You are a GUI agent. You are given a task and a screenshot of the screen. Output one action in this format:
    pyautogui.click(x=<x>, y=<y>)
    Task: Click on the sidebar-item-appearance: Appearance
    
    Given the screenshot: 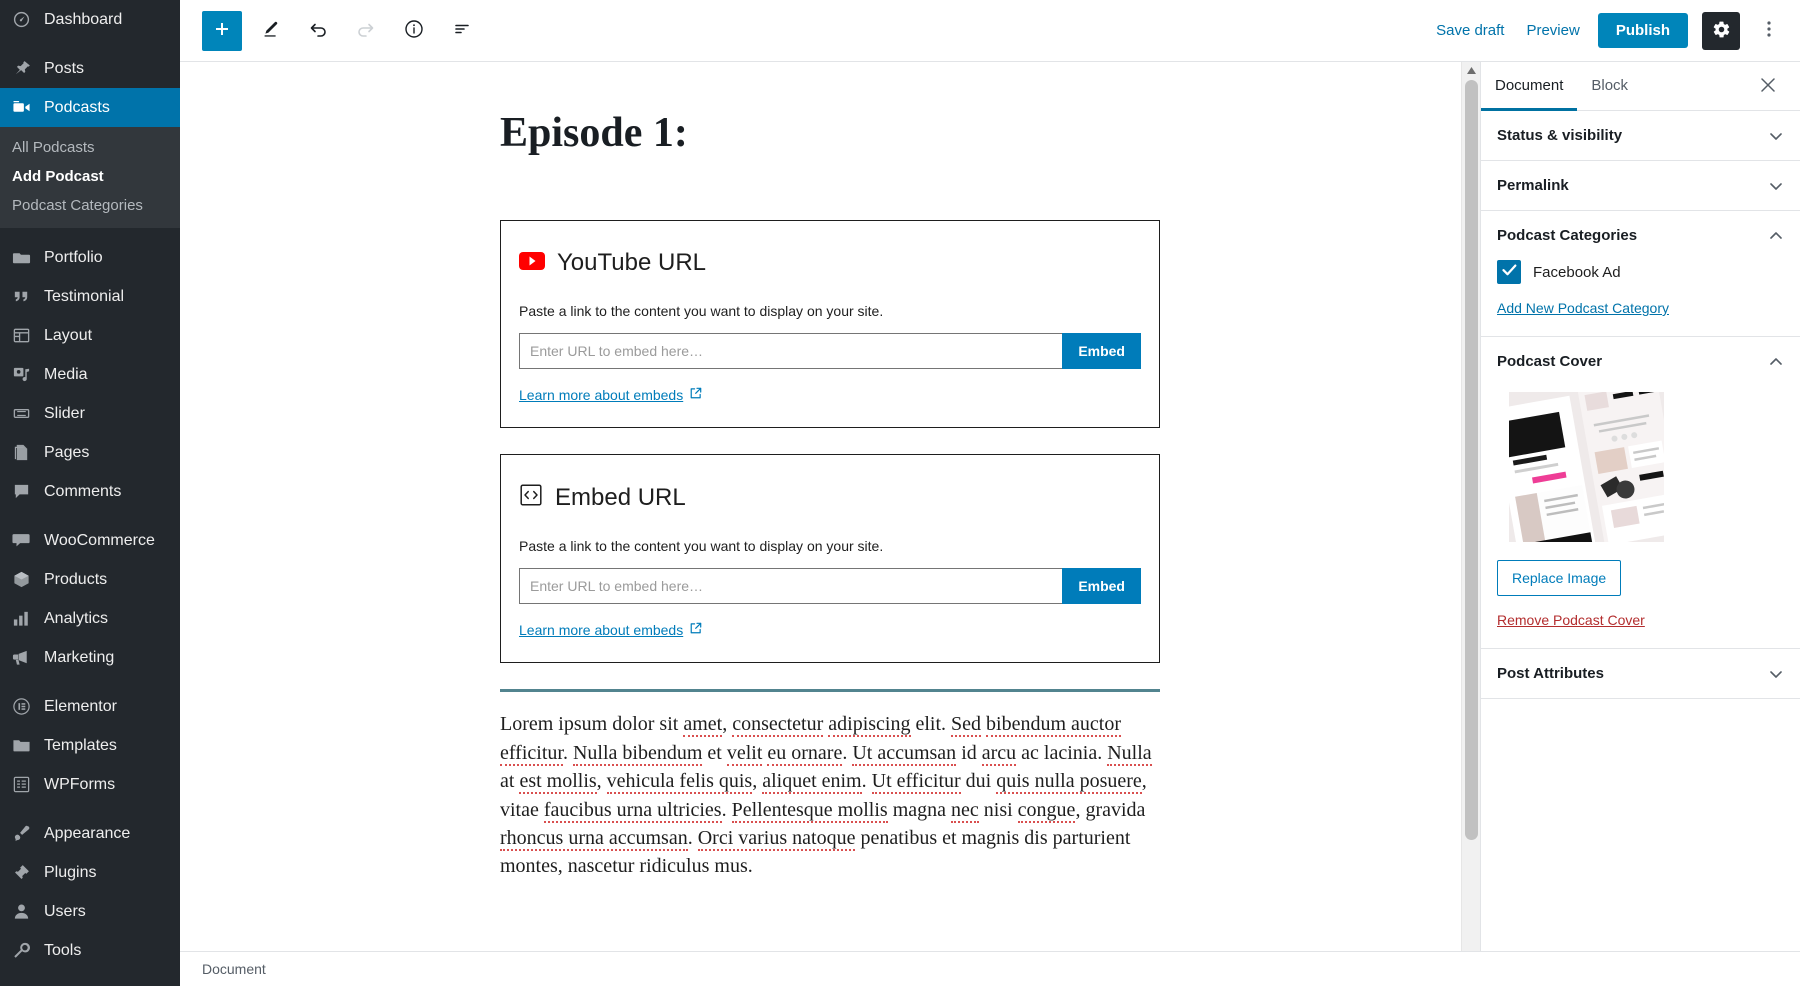 What is the action you would take?
    pyautogui.click(x=90, y=833)
    